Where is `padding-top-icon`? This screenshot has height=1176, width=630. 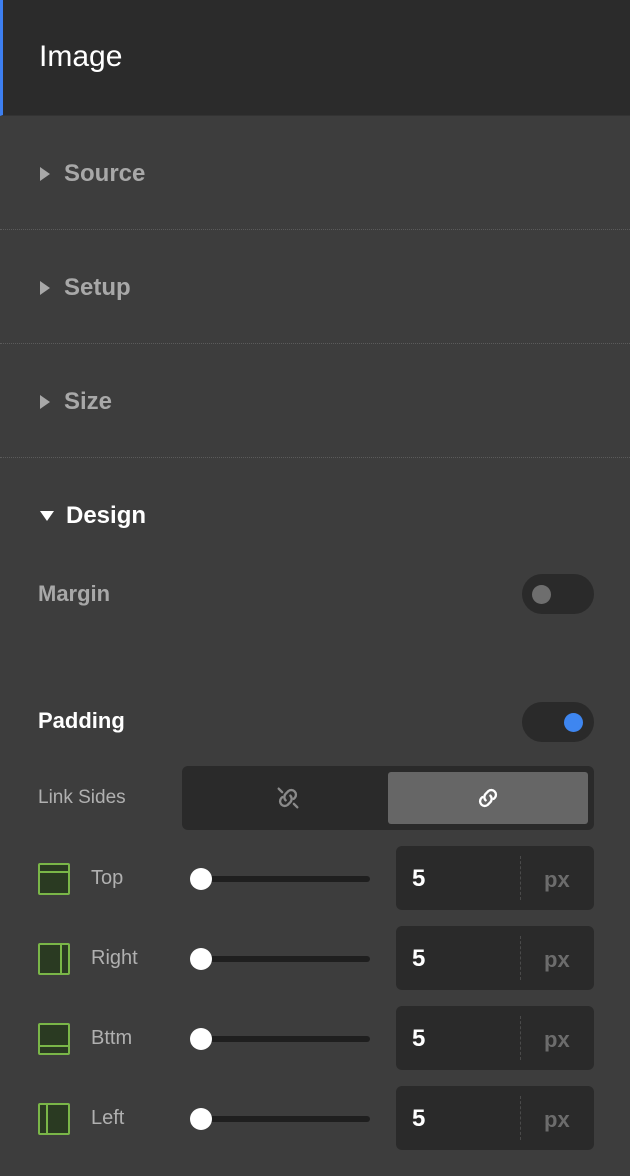
padding-top-icon is located at coordinates (54, 879).